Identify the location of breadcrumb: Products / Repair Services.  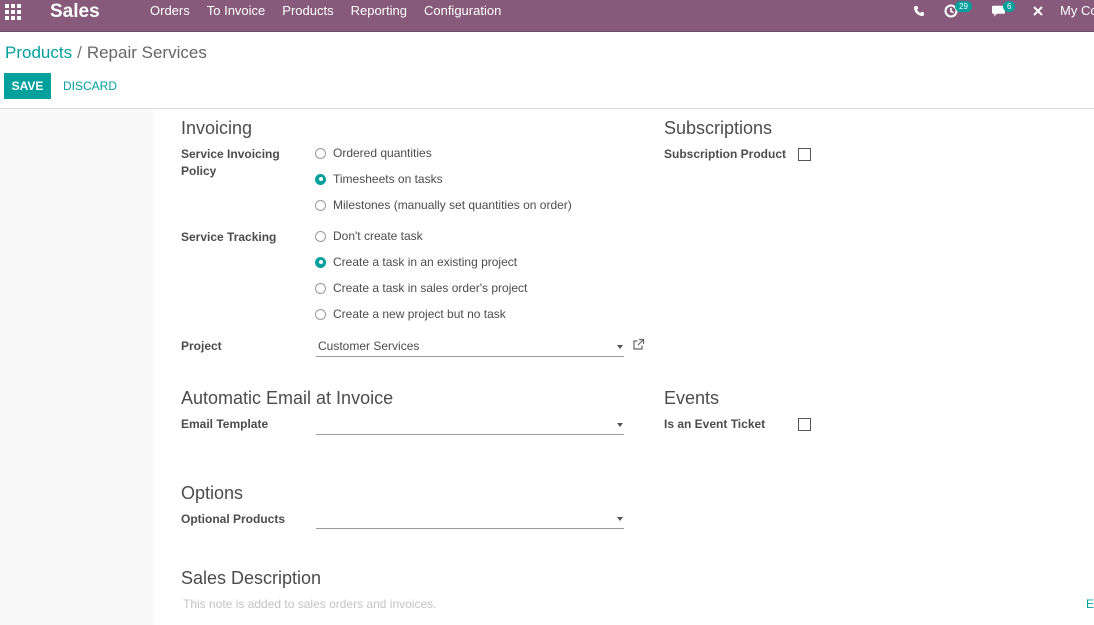
(106, 53).